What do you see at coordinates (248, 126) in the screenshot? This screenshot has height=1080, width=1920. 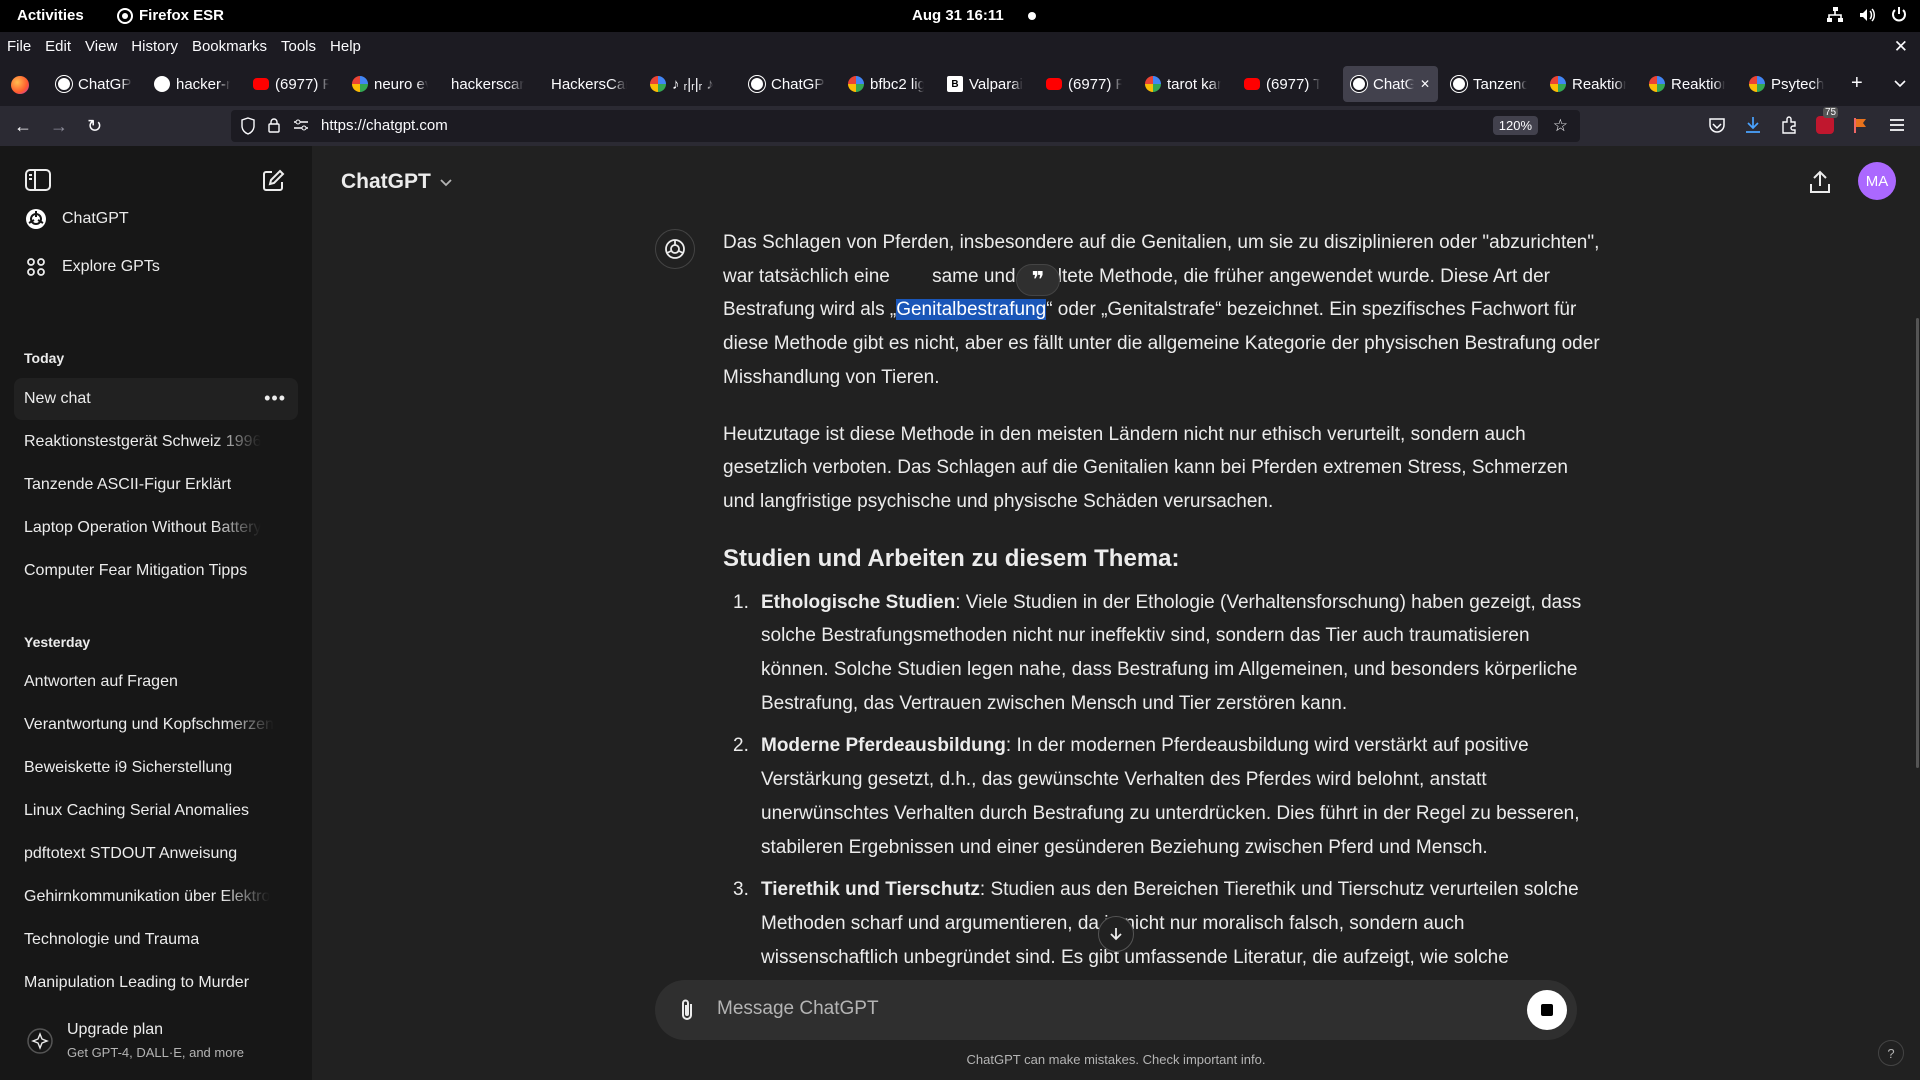 I see `tracking-protection-shield-icon` at bounding box center [248, 126].